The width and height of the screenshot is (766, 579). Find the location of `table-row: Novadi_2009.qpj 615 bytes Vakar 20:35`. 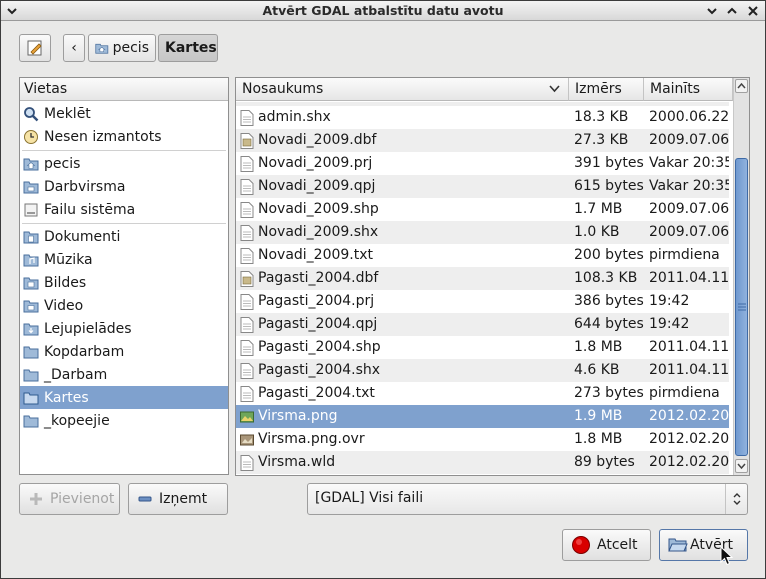

table-row: Novadi_2009.qpj 615 bytes Vakar 20:35 is located at coordinates (482, 186).